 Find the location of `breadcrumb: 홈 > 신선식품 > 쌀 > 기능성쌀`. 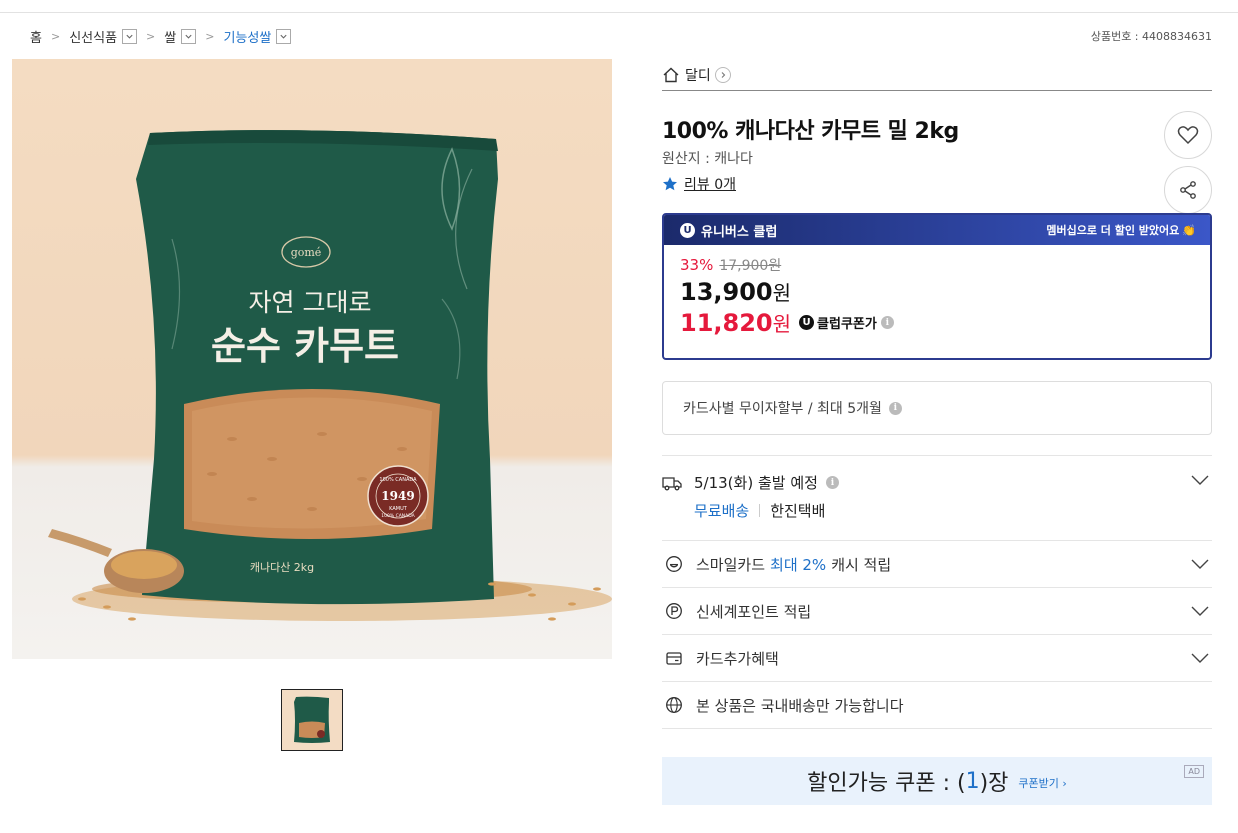

breadcrumb: 홈 > 신선식품 > 쌀 > 기능성쌀 is located at coordinates (161, 36).